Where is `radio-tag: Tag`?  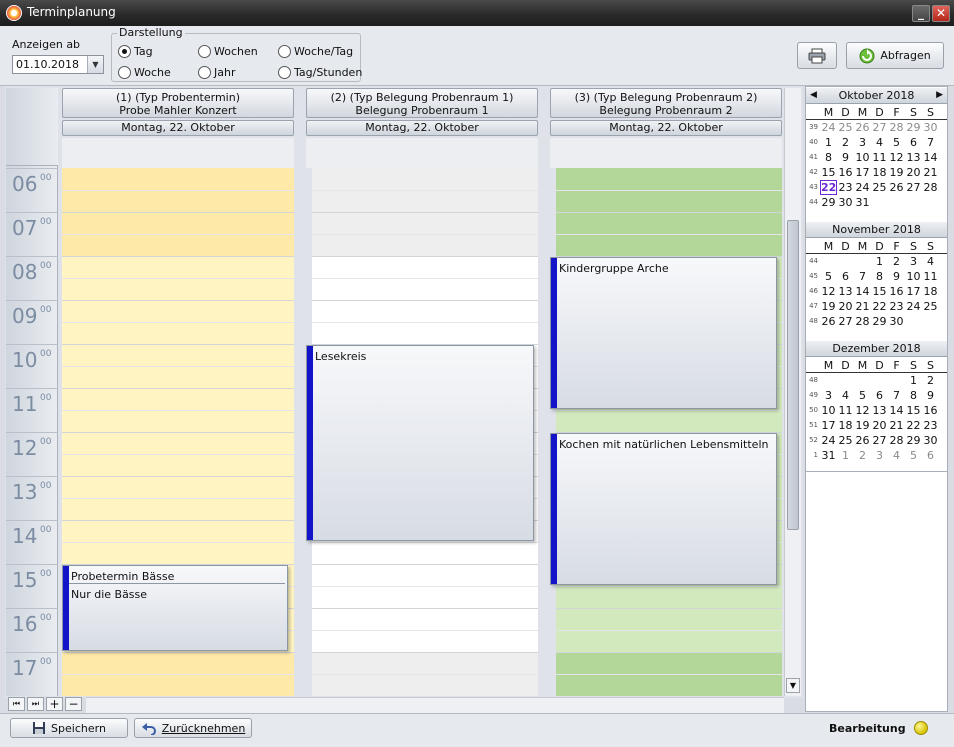
radio-tag: Tag is located at coordinates (135, 51).